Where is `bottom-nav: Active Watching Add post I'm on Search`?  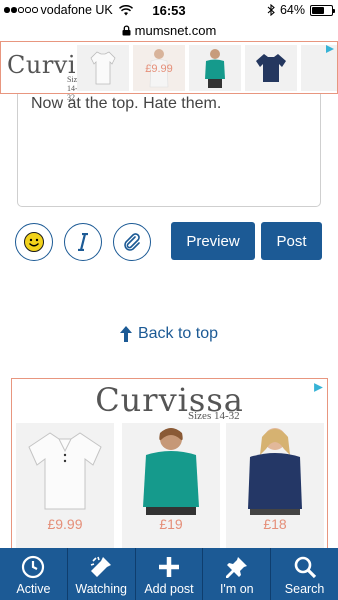 bottom-nav: Active Watching Add post I'm on Search is located at coordinates (169, 574).